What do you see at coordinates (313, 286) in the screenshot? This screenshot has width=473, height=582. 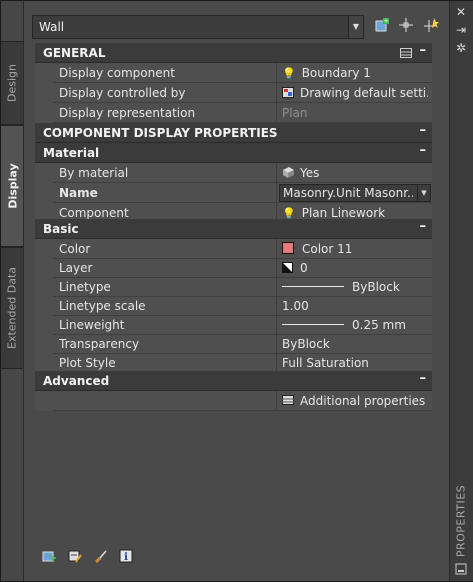 I see `linetype-sample` at bounding box center [313, 286].